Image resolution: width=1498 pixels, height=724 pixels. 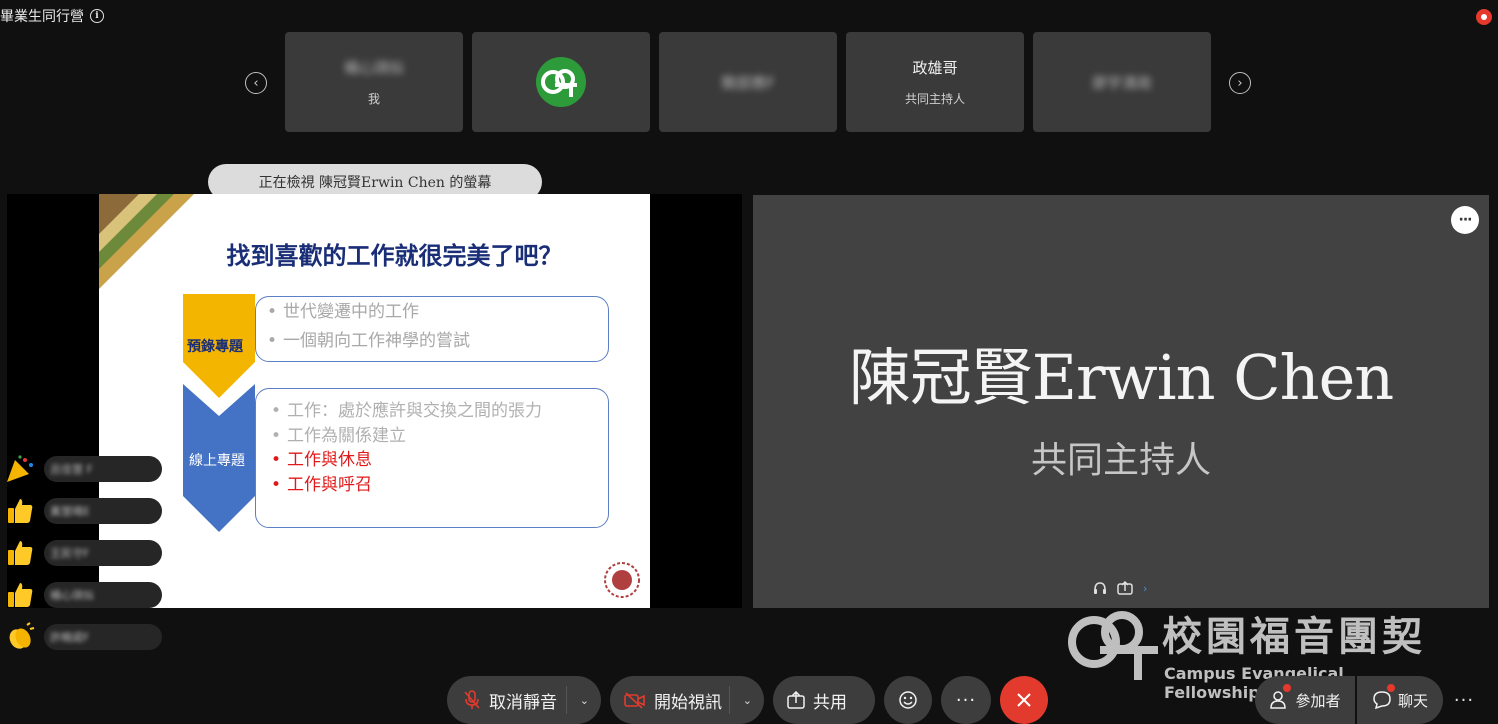 What do you see at coordinates (406, 485) in the screenshot?
I see `list-item: 工作與呼召` at bounding box center [406, 485].